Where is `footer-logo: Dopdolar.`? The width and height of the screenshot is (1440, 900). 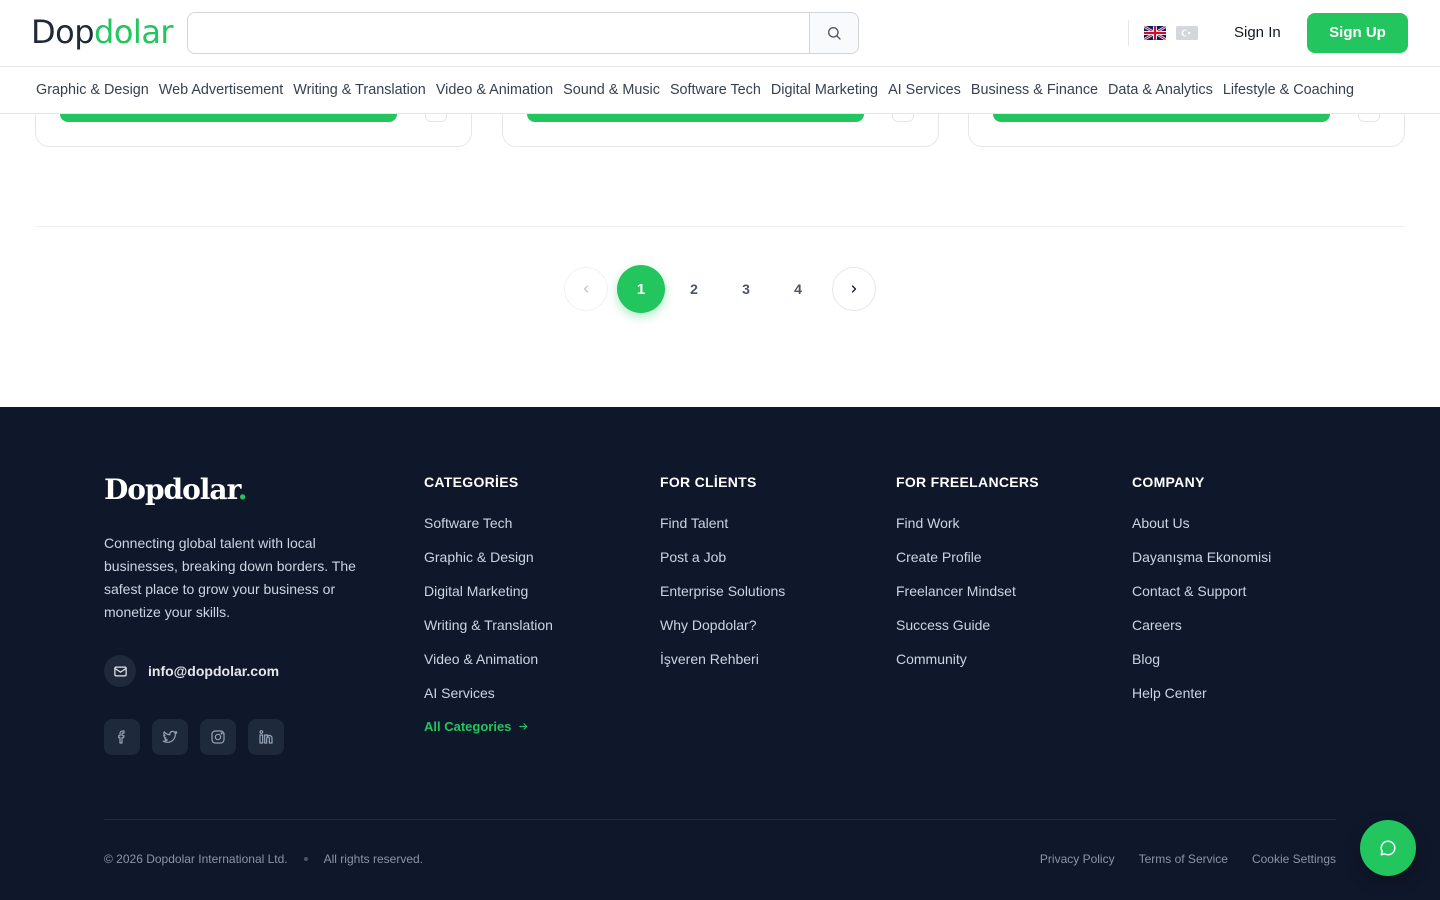 footer-logo: Dopdolar. is located at coordinates (175, 489).